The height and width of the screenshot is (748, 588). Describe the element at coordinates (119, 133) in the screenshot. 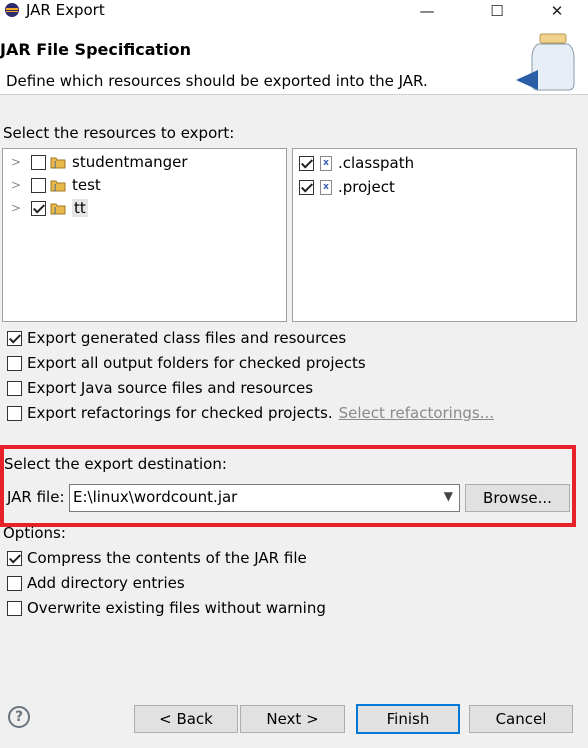

I see `resources-label: Select the resources to export:` at that location.